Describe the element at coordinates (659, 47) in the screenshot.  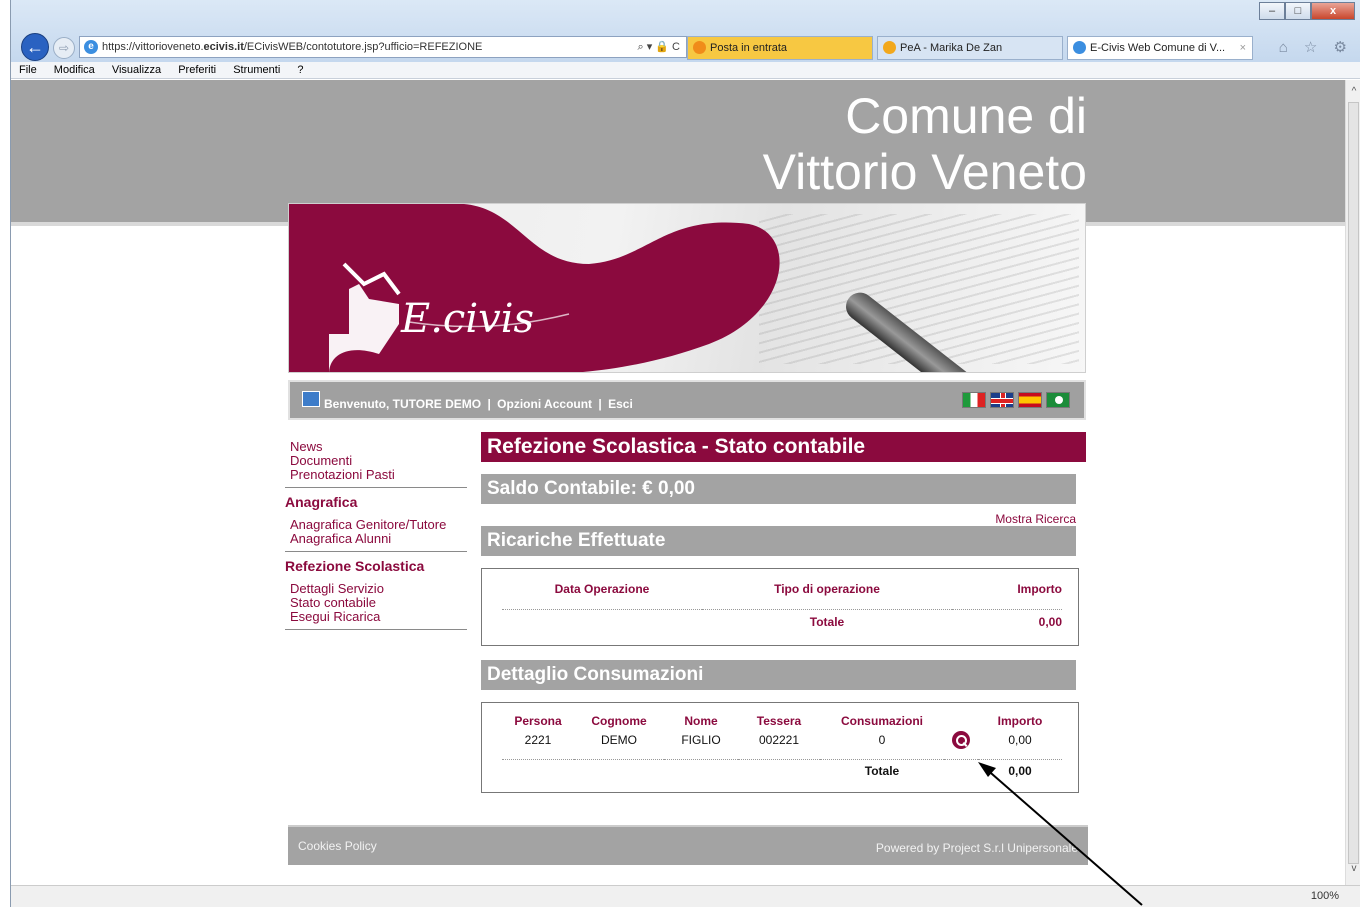
I see `address-tools-icon: ⌕ ▾ 🔒 C` at that location.